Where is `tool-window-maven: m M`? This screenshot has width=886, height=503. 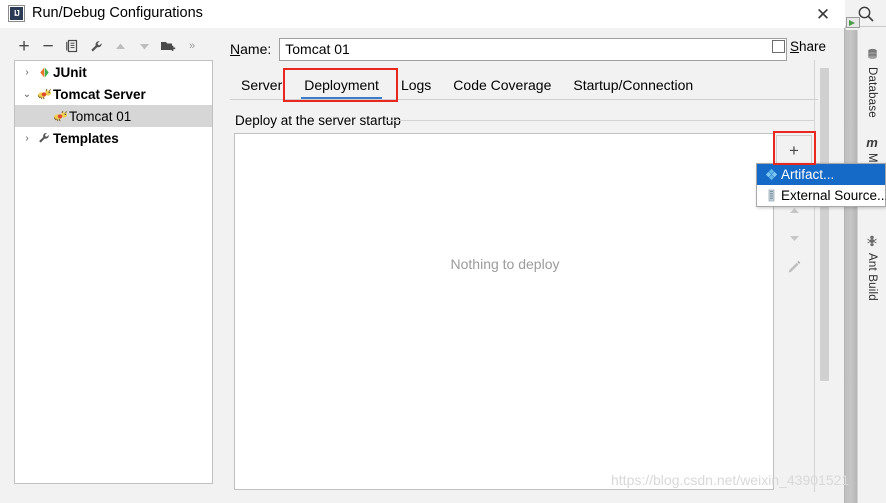
tool-window-maven: m M is located at coordinates (872, 149).